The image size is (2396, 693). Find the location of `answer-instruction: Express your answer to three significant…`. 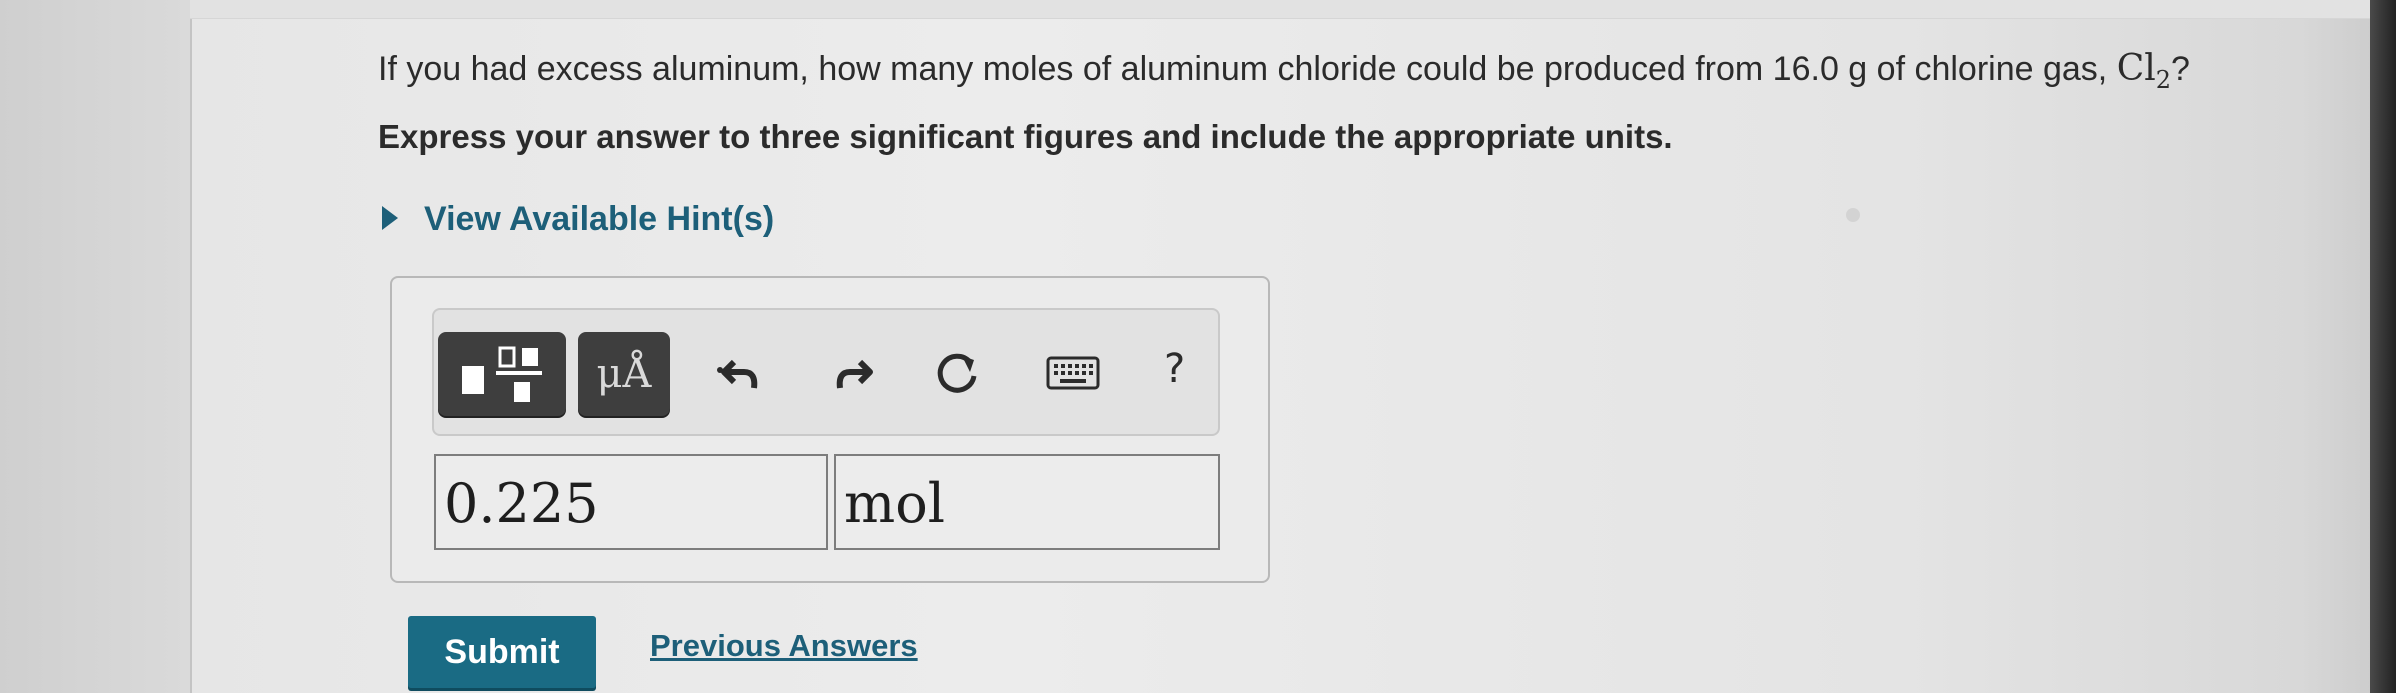

answer-instruction: Express your answer to three significant… is located at coordinates (1025, 136).